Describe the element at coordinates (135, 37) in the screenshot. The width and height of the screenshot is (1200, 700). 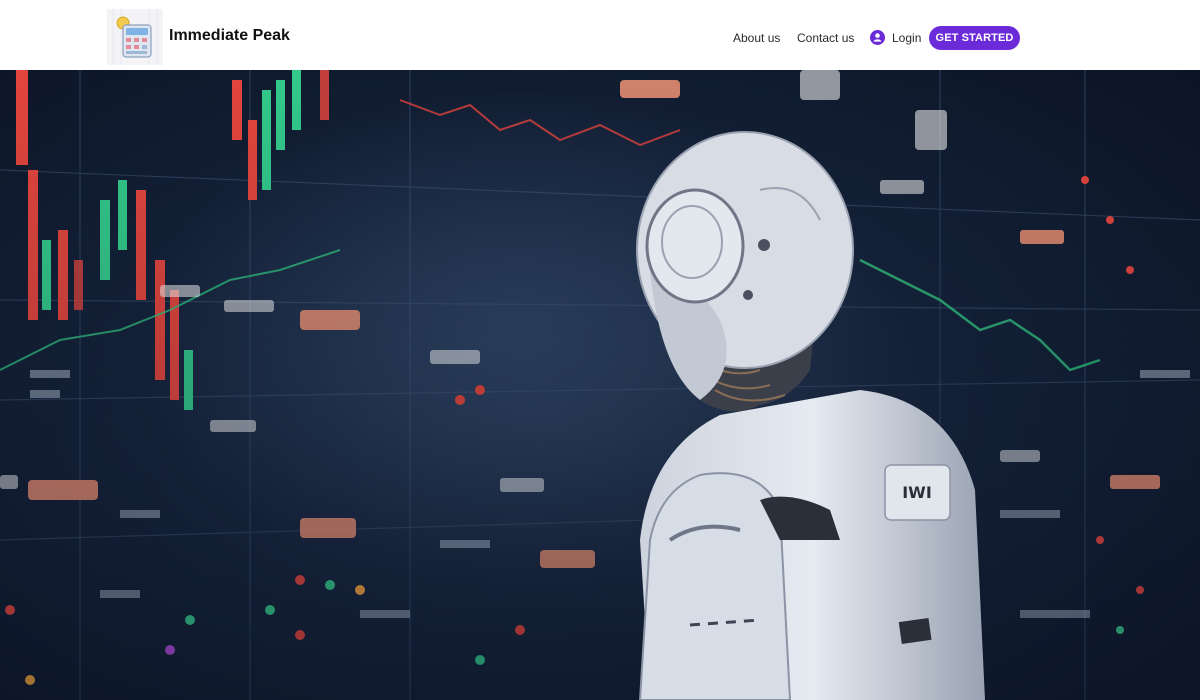
I see `calculator-logo-icon` at that location.